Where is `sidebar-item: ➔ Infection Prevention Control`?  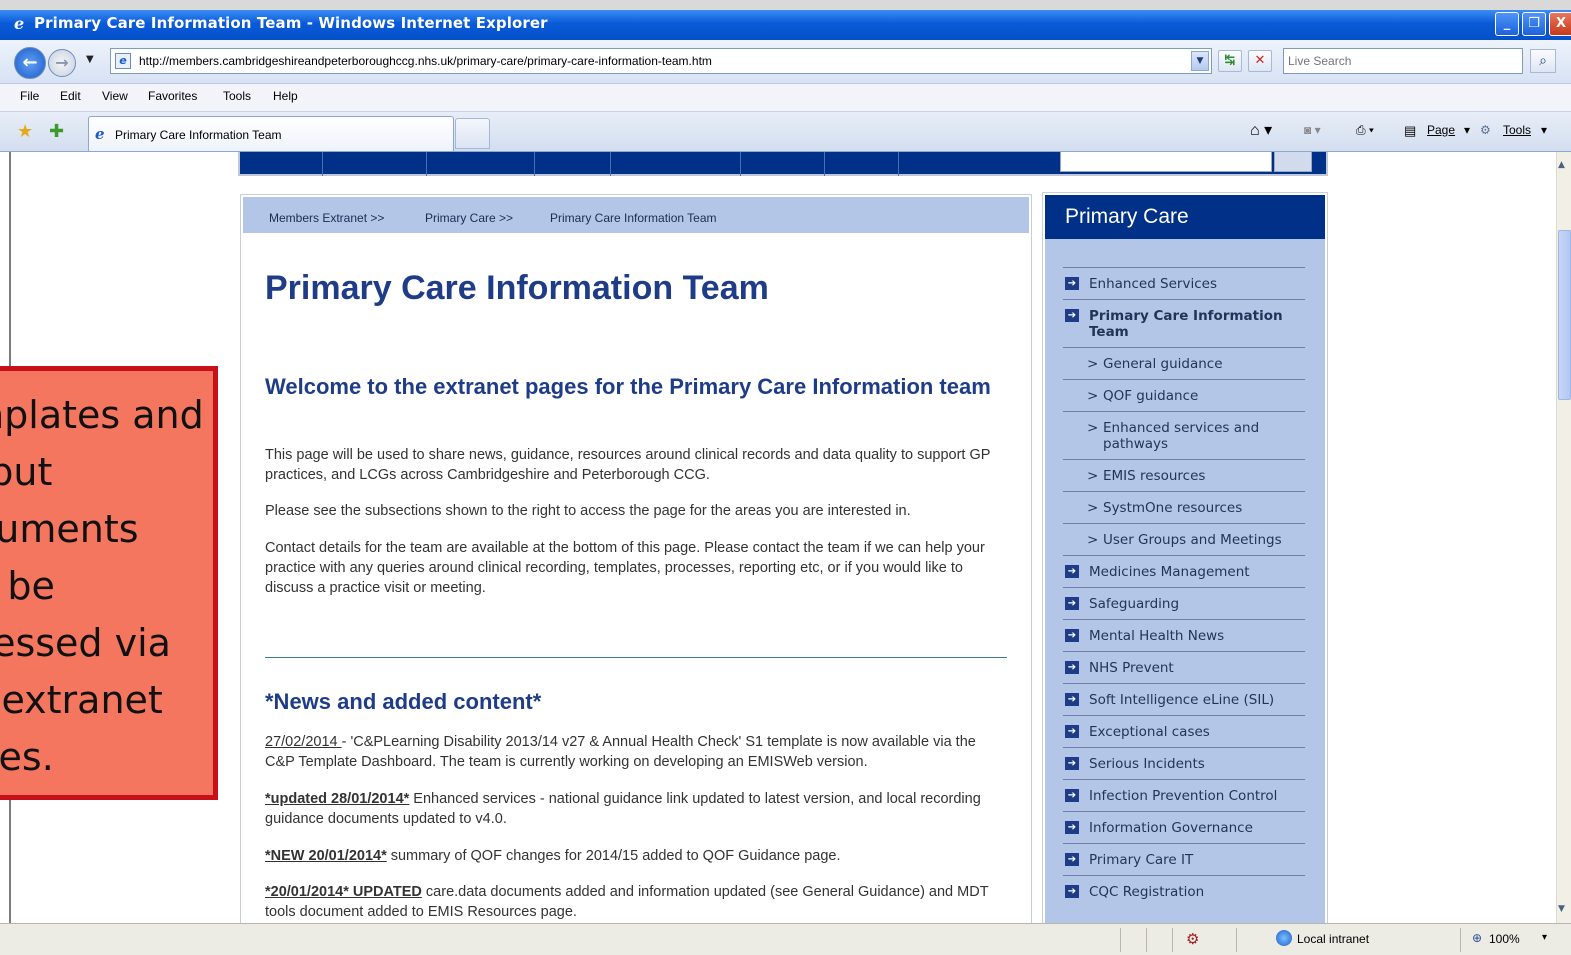
sidebar-item: ➔ Infection Prevention Control is located at coordinates (1184, 795).